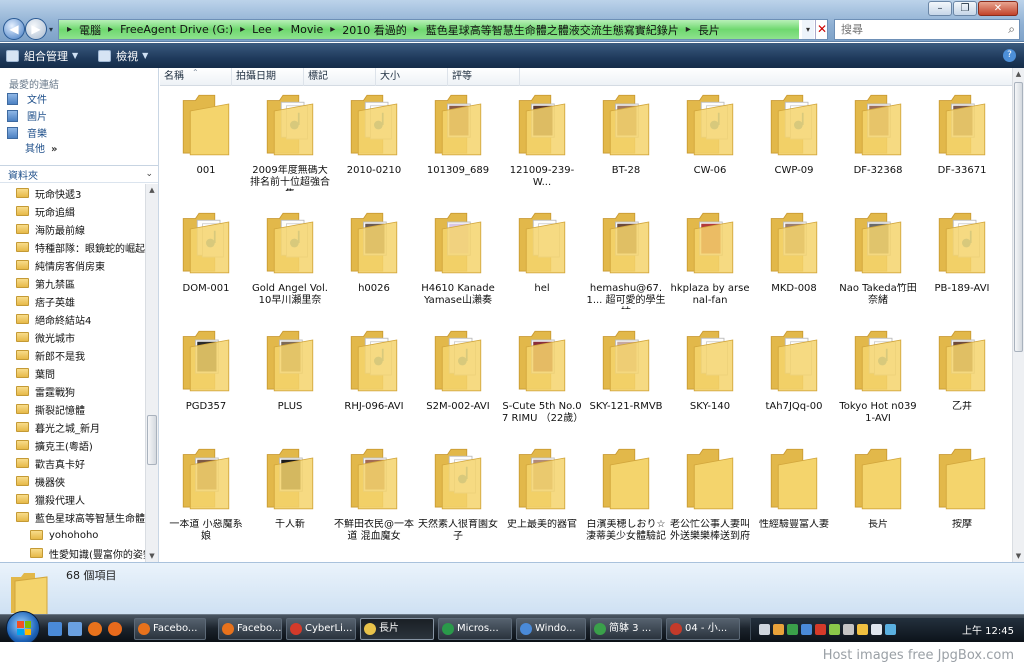 This screenshot has width=1024, height=670. I want to click on folder-item: S-Cute 5th No.07 RIMU （22歲）, so click(542, 382).